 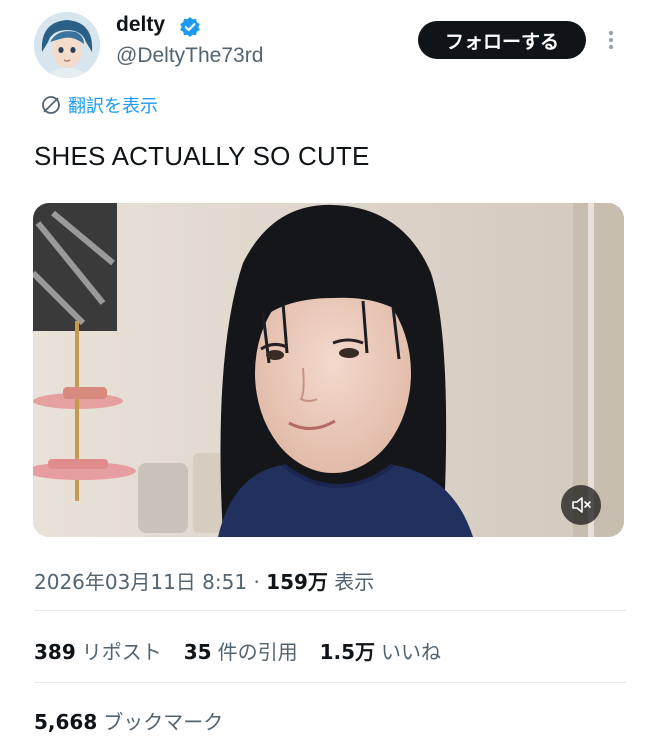 What do you see at coordinates (202, 156) in the screenshot?
I see `tweet-text: SHES ACTUALLY SO CUTE` at bounding box center [202, 156].